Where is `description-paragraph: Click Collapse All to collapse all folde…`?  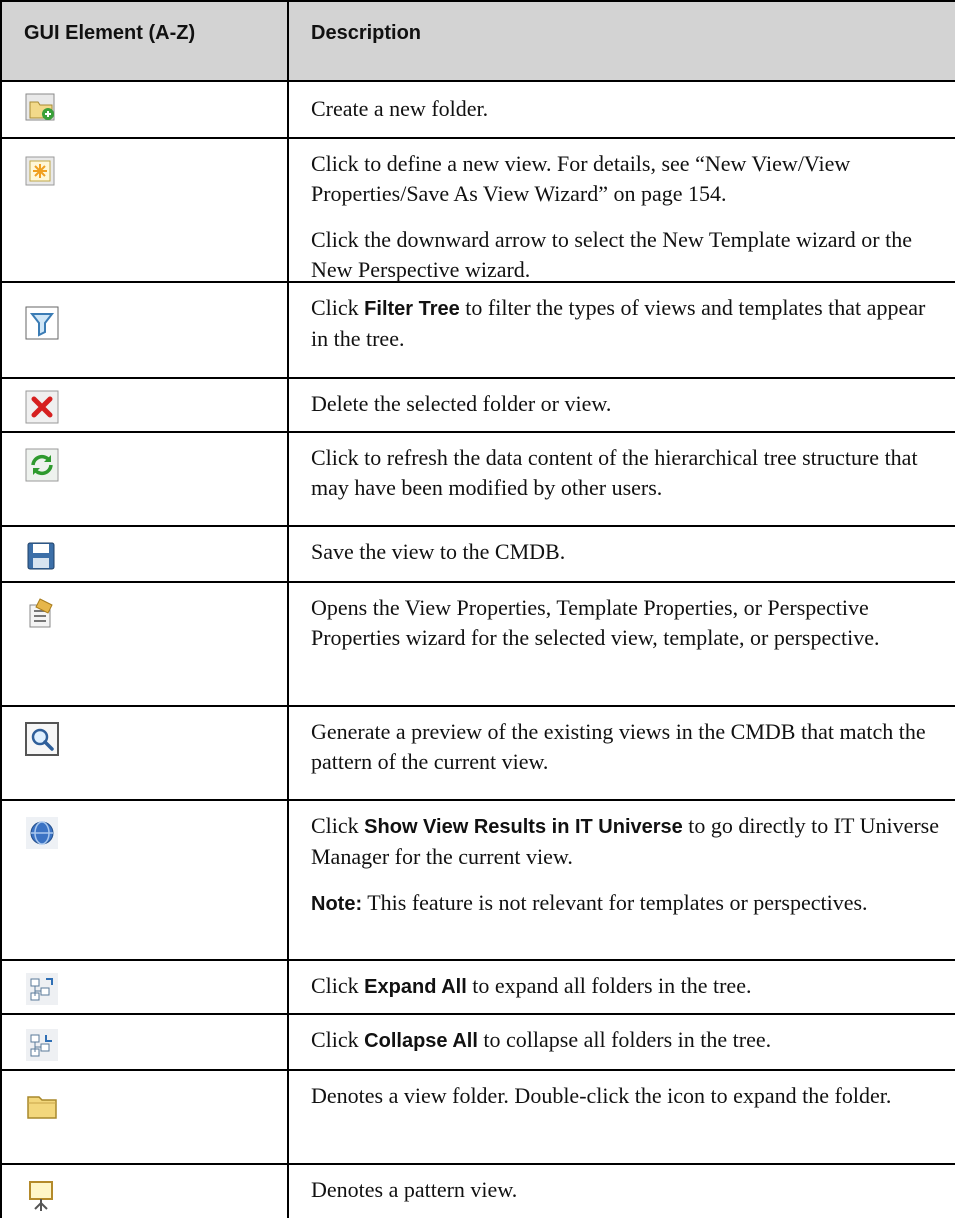 description-paragraph: Click Collapse All to collapse all folde… is located at coordinates (626, 1040).